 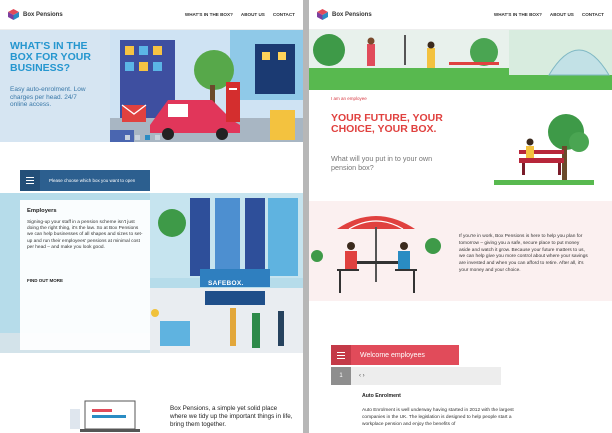 What do you see at coordinates (92, 180) in the screenshot?
I see `box-chooser-label: Please choose which box you want to open` at bounding box center [92, 180].